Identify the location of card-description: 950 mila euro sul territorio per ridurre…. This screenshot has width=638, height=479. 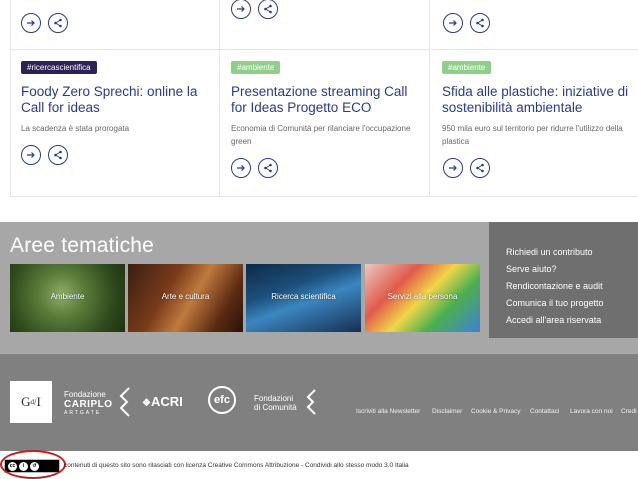
(532, 135).